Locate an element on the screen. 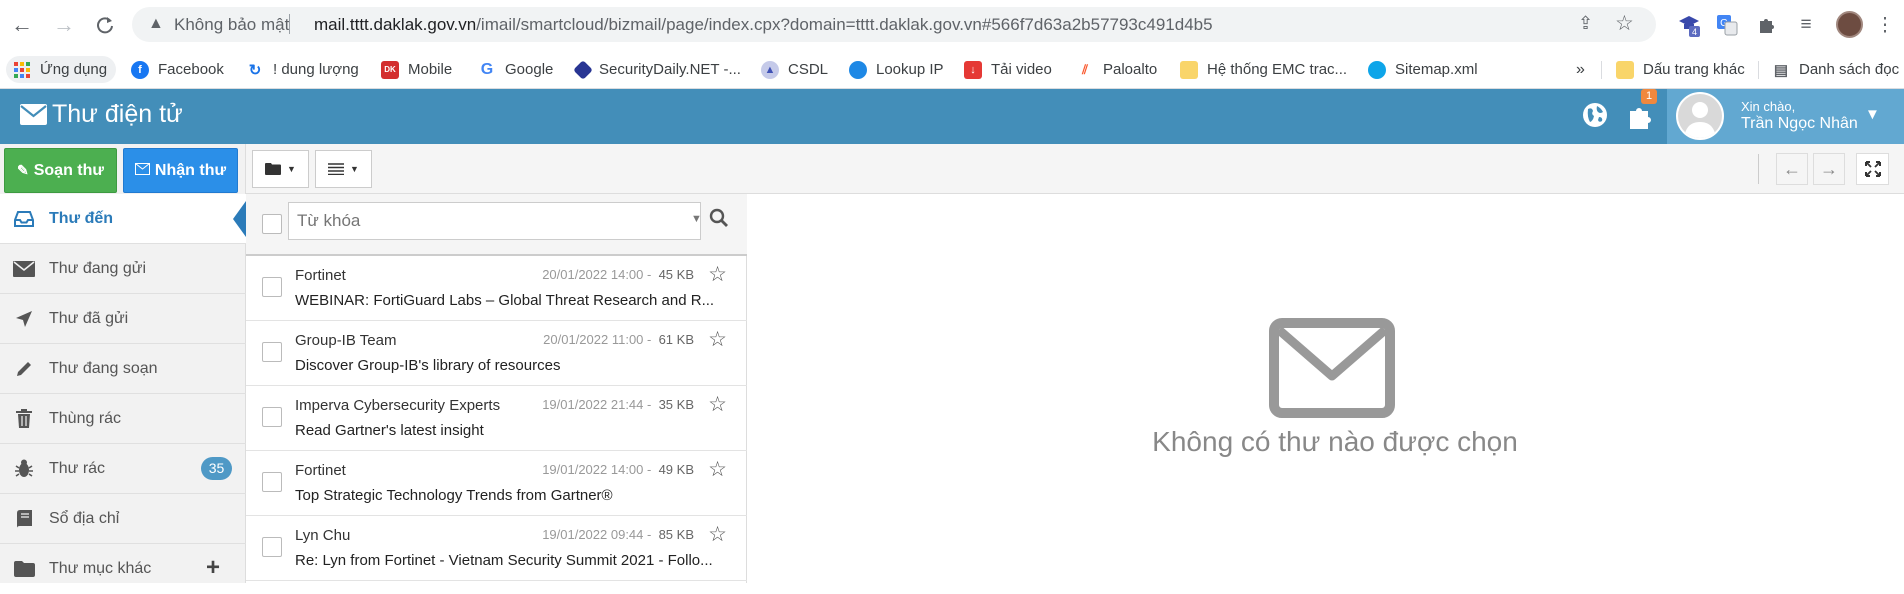 Image resolution: width=1904 pixels, height=594 pixels. sidebar-item-other-folders: Thư mục khác + is located at coordinates (123, 569).